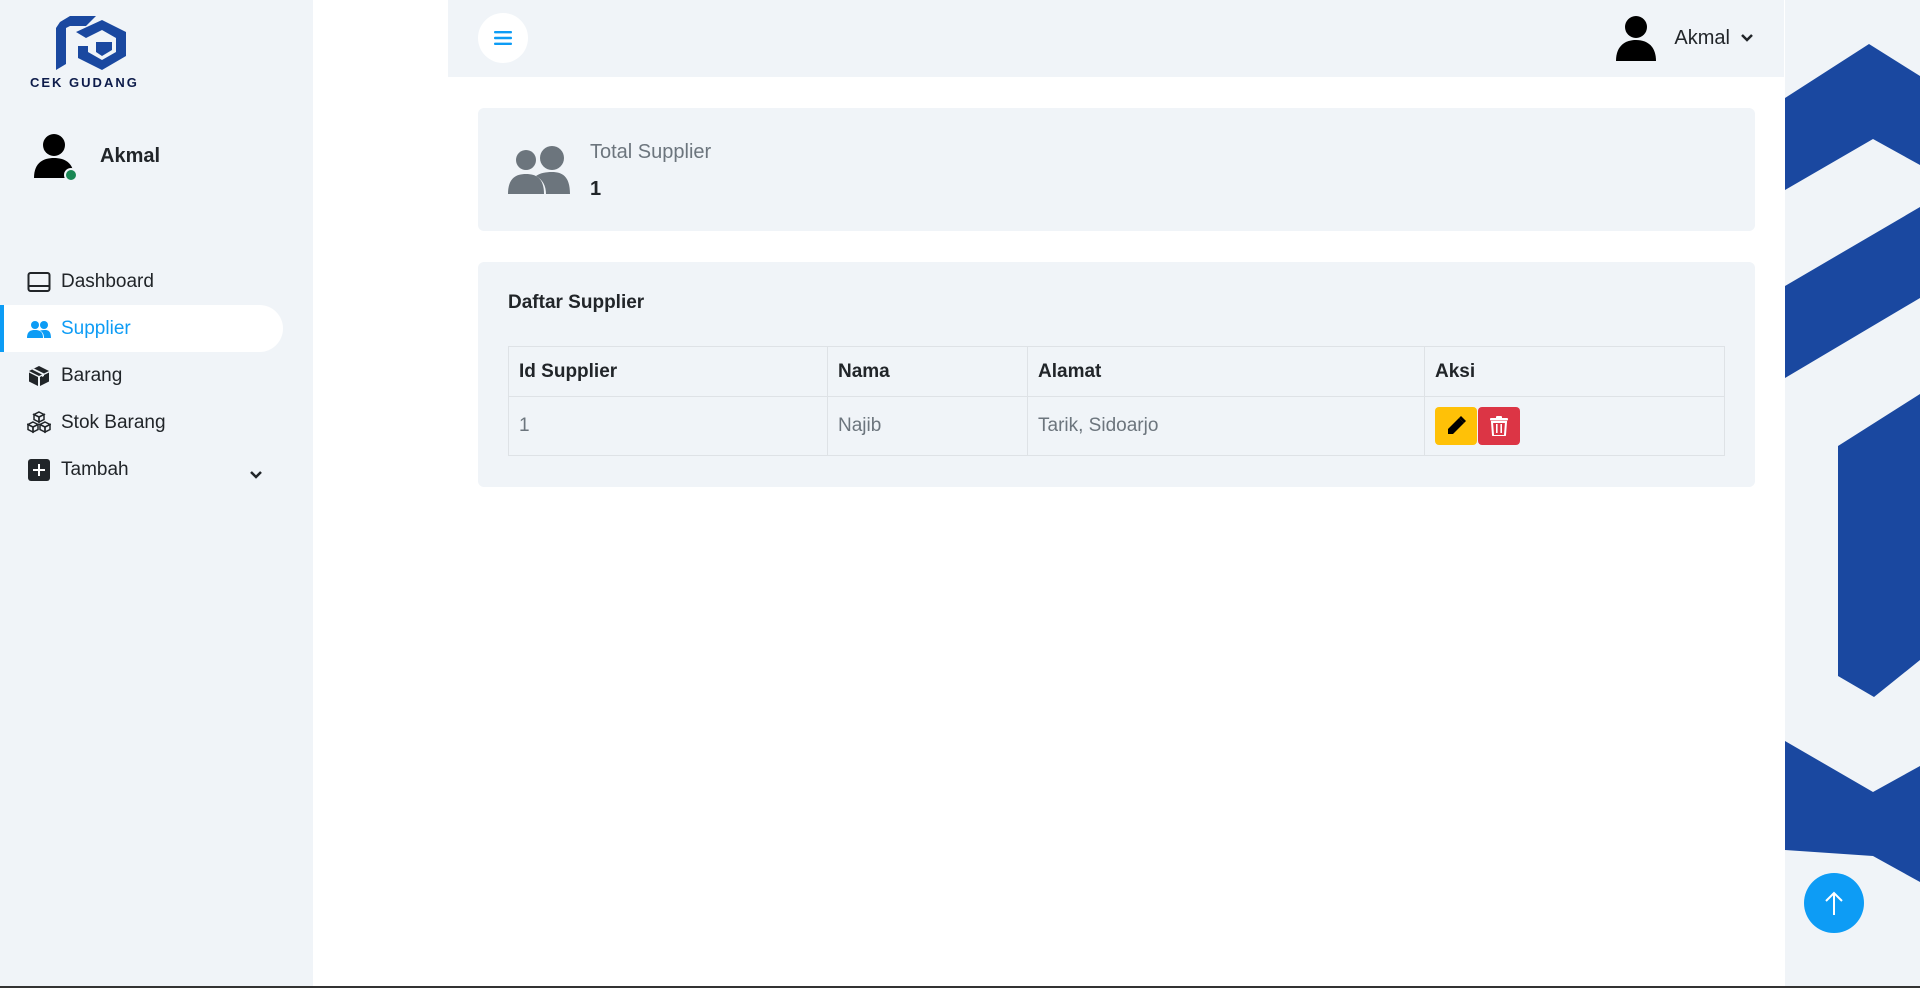 The image size is (1920, 988). What do you see at coordinates (651, 152) in the screenshot?
I see `total-supplier-label: Total Supplier` at bounding box center [651, 152].